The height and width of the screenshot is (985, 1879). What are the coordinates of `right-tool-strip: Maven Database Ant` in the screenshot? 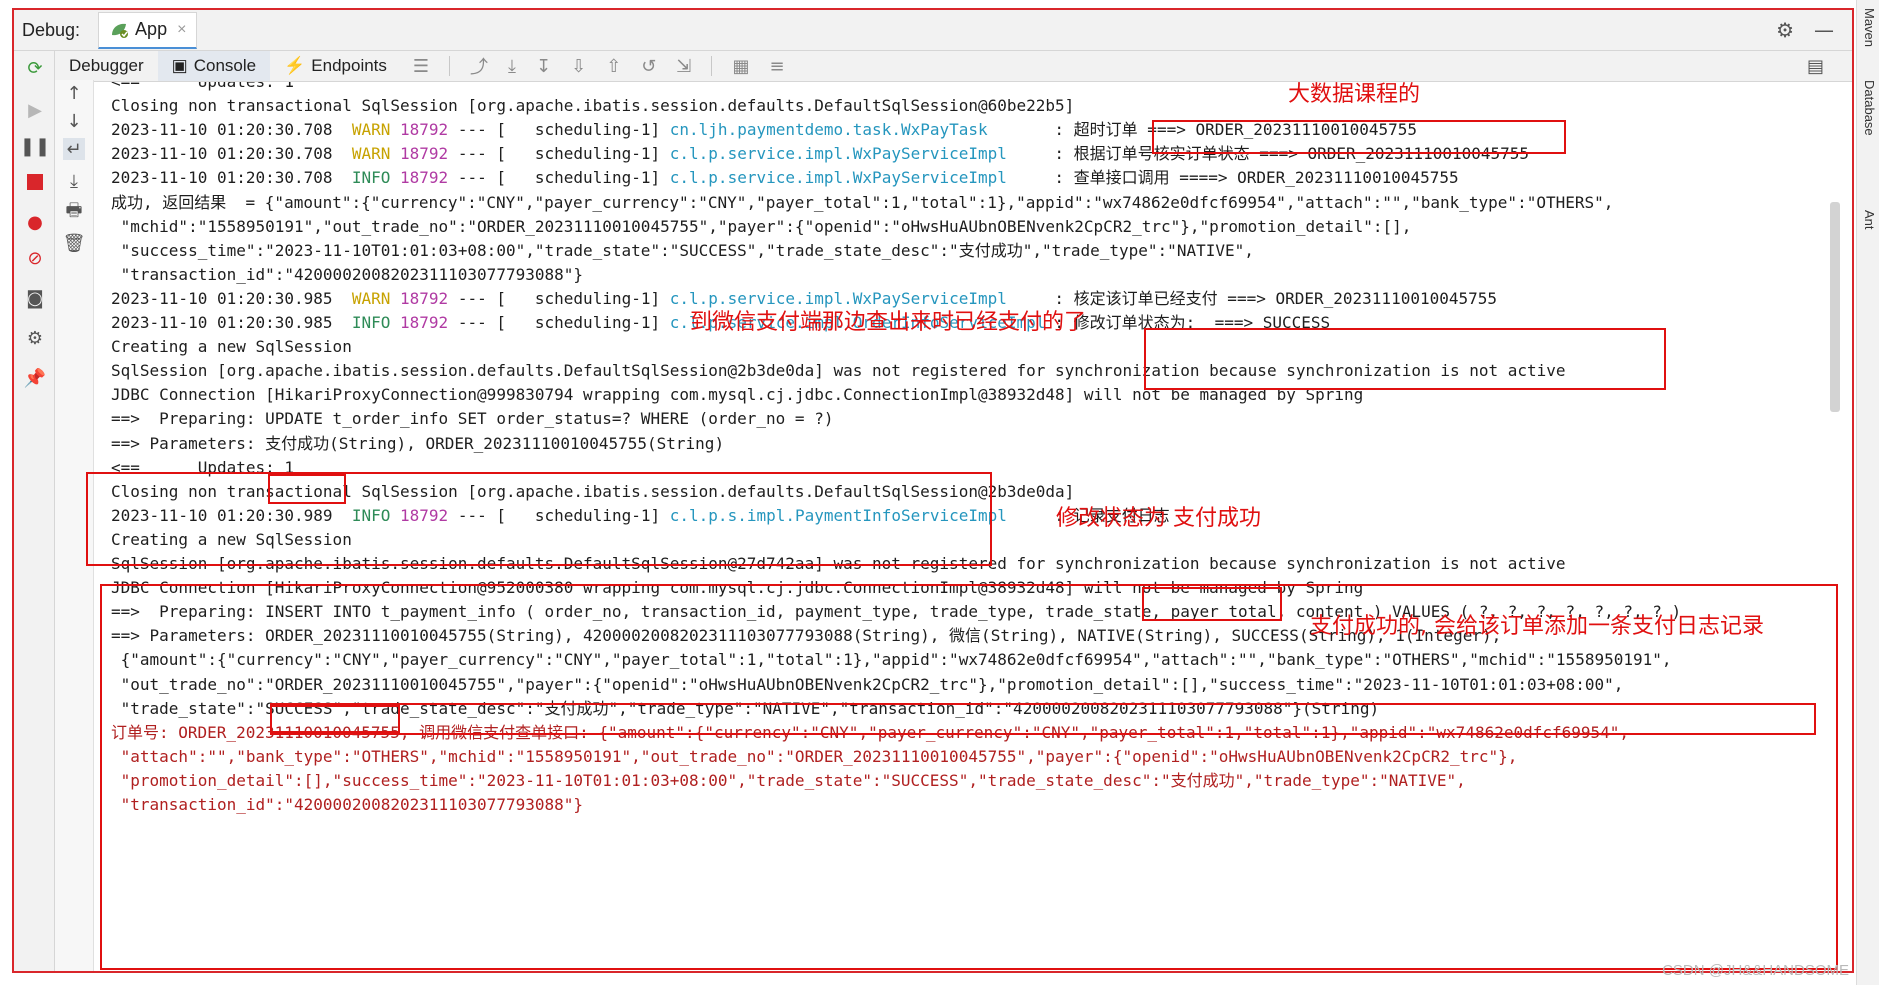 It's located at (1867, 492).